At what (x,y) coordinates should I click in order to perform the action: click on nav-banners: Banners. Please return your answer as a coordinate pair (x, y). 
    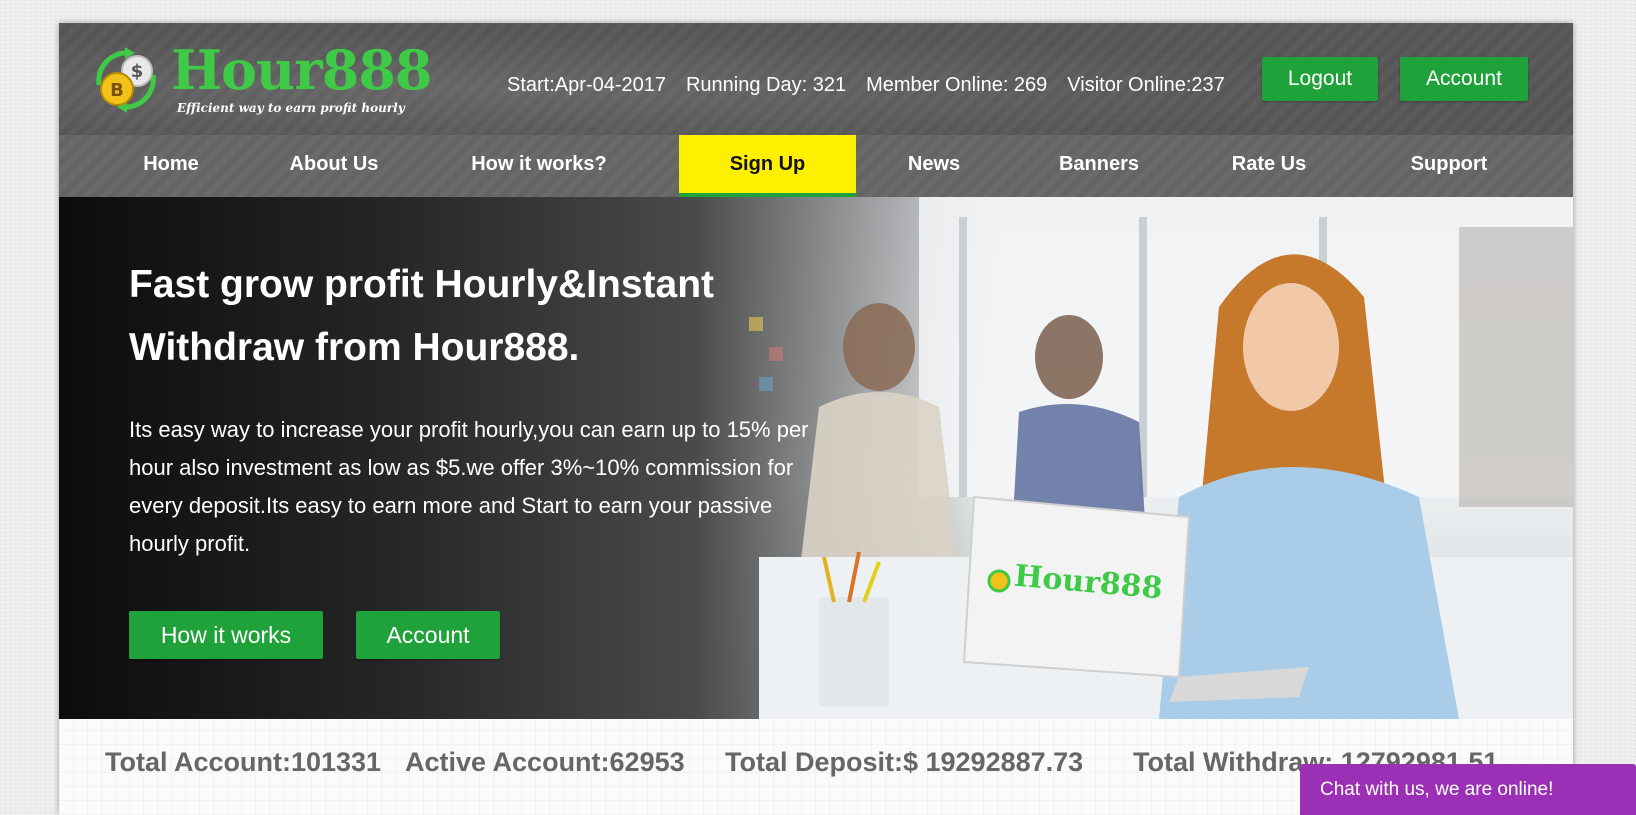
    Looking at the image, I should click on (1099, 164).